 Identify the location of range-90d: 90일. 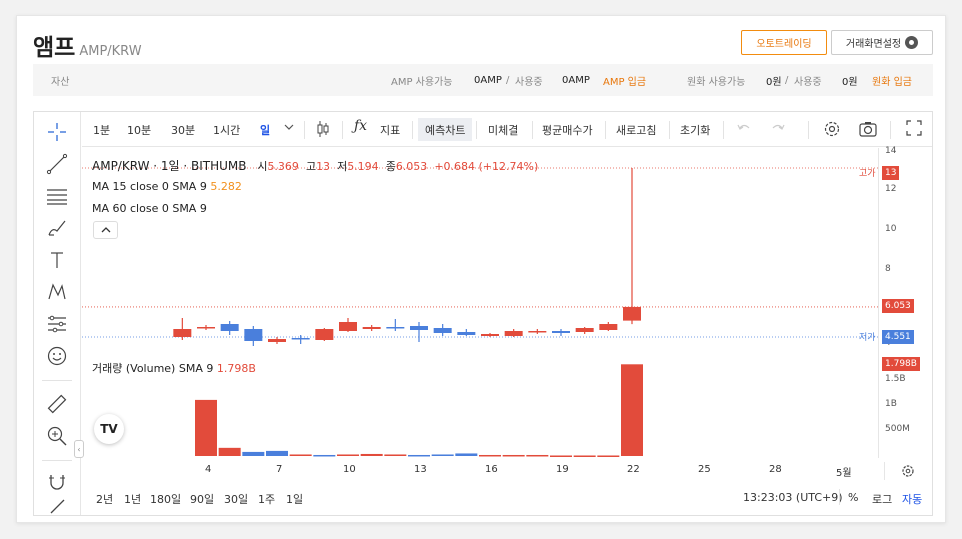
(202, 499).